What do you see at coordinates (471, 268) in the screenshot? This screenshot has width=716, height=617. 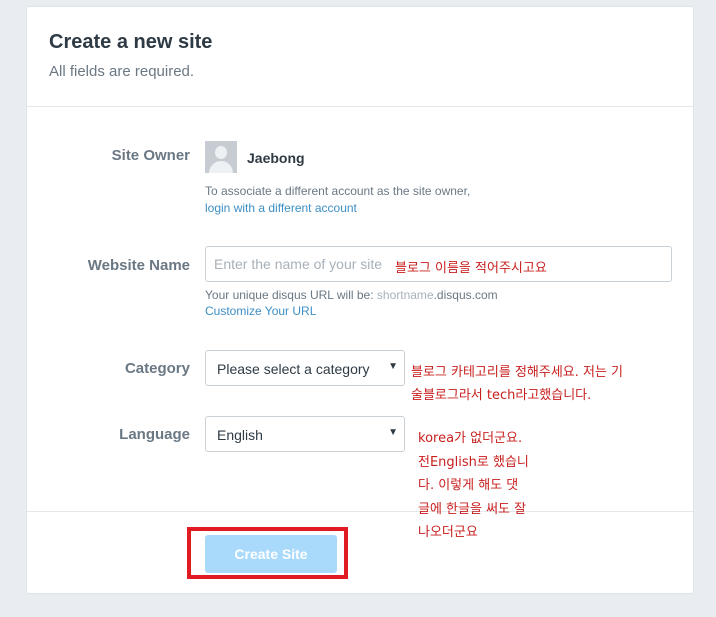 I see `annotation-name-note: 블로그 이름을 적어주시고요` at bounding box center [471, 268].